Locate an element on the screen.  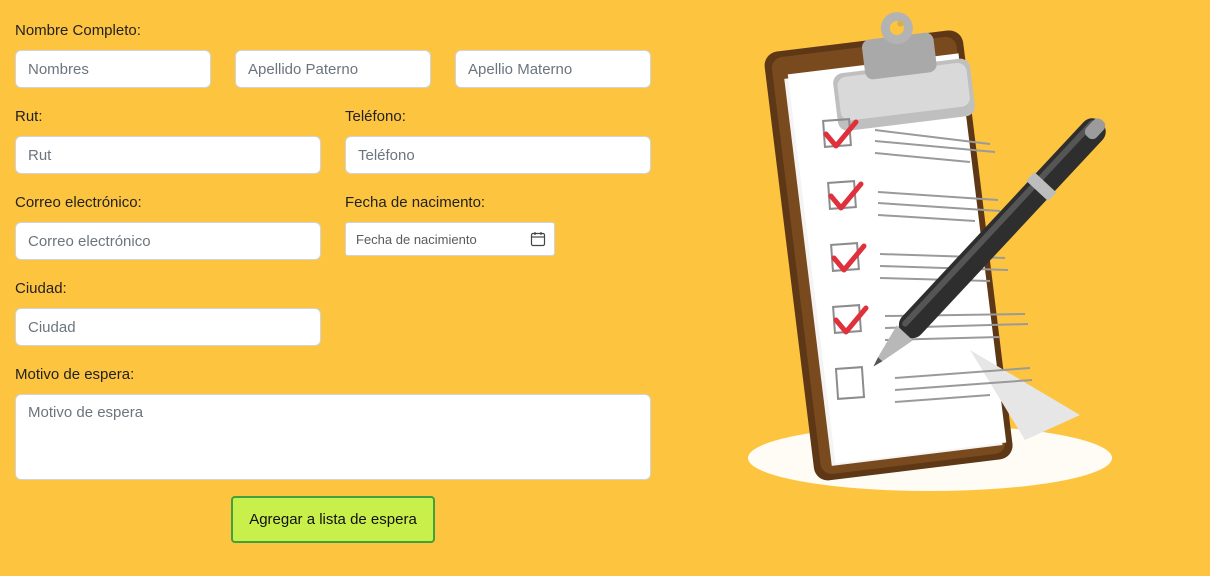
ciudad-label: Ciudad: is located at coordinates (41, 288).